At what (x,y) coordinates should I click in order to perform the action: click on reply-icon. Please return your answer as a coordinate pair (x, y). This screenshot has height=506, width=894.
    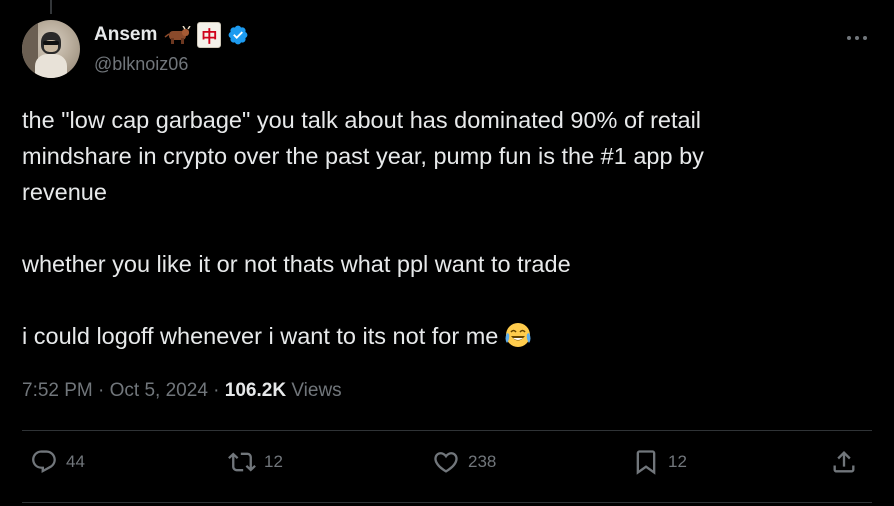
    Looking at the image, I should click on (44, 462).